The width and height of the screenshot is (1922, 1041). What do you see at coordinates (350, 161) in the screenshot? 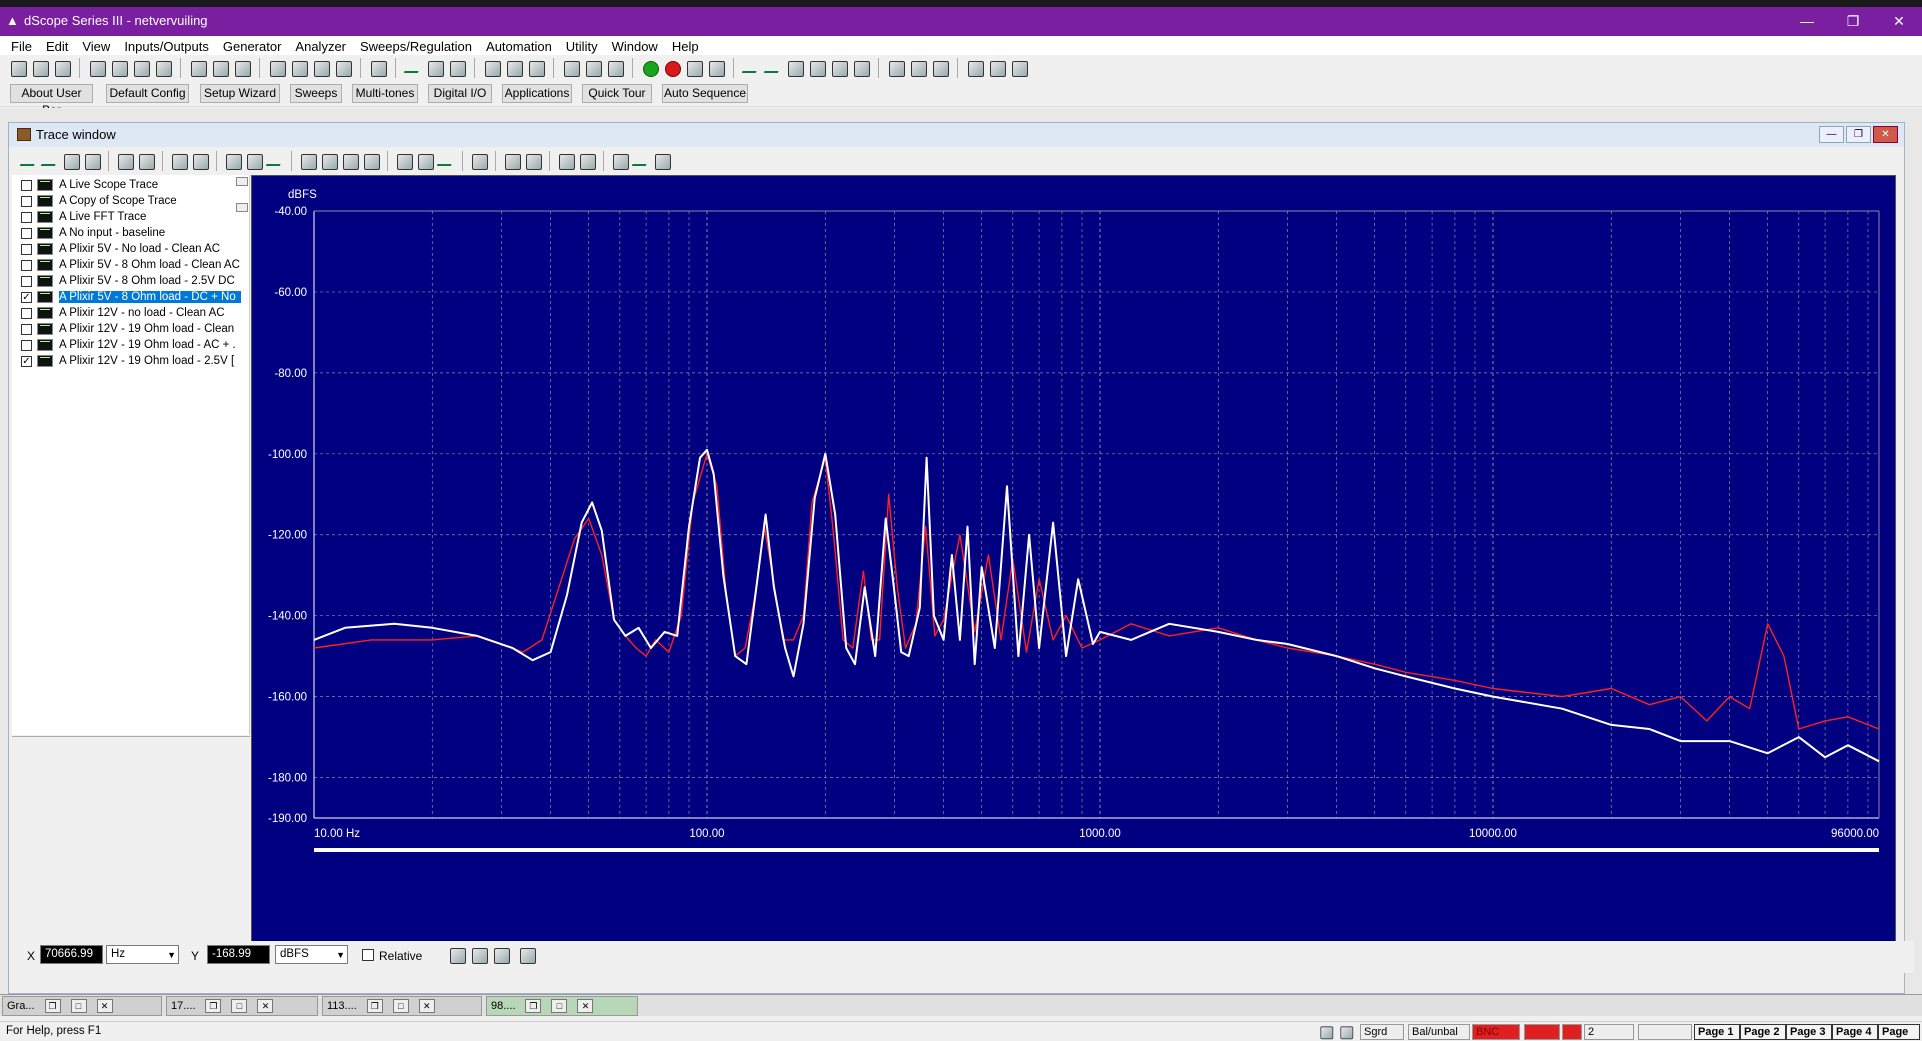
I see `marker-3-icon` at bounding box center [350, 161].